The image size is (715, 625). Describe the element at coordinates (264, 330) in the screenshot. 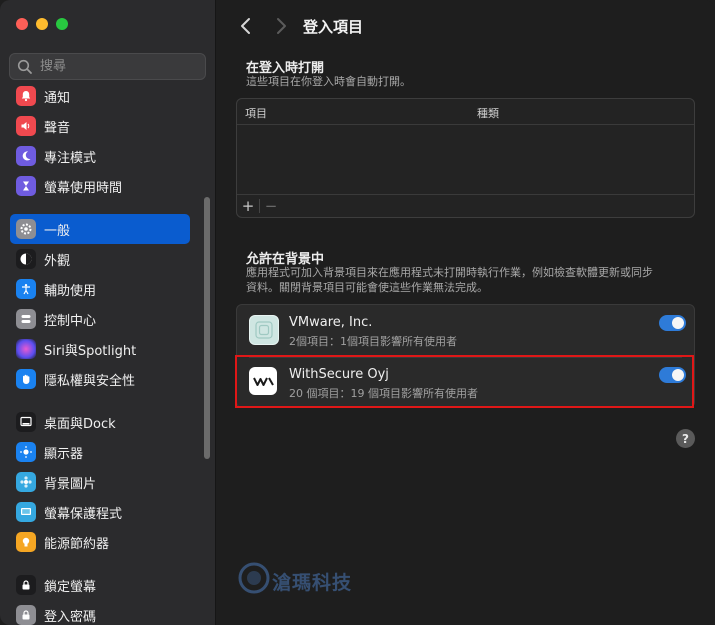

I see `vmware-app-icon` at that location.